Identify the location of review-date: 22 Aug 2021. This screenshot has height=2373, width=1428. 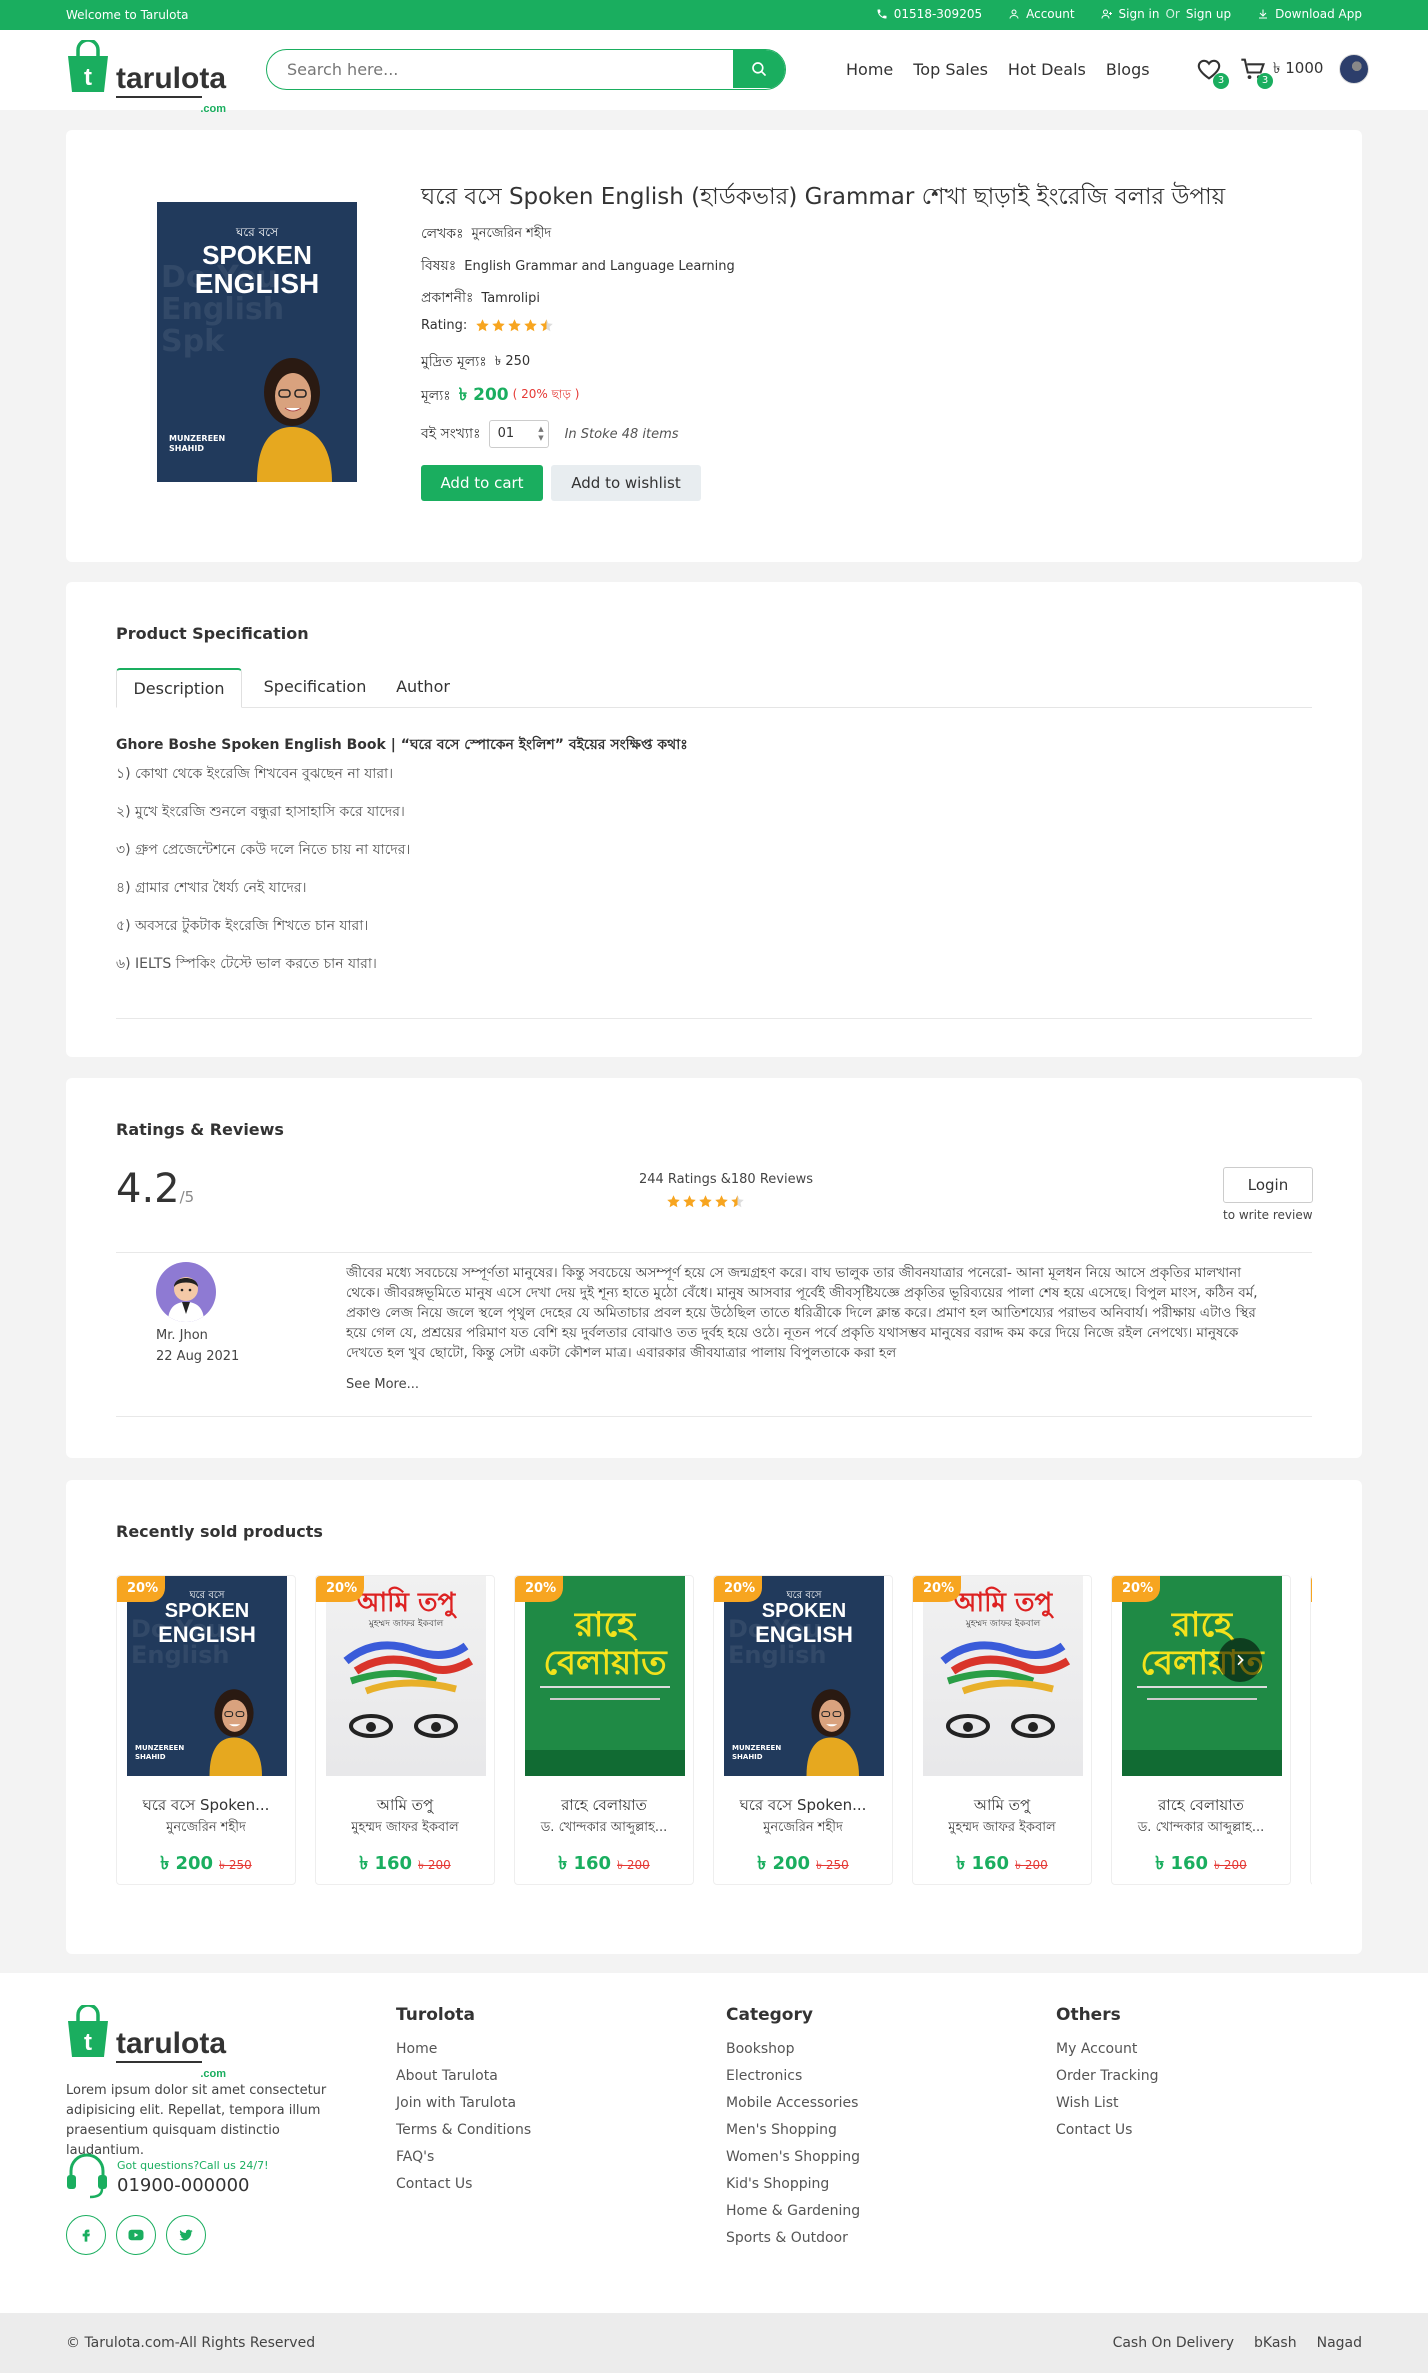
(198, 1356).